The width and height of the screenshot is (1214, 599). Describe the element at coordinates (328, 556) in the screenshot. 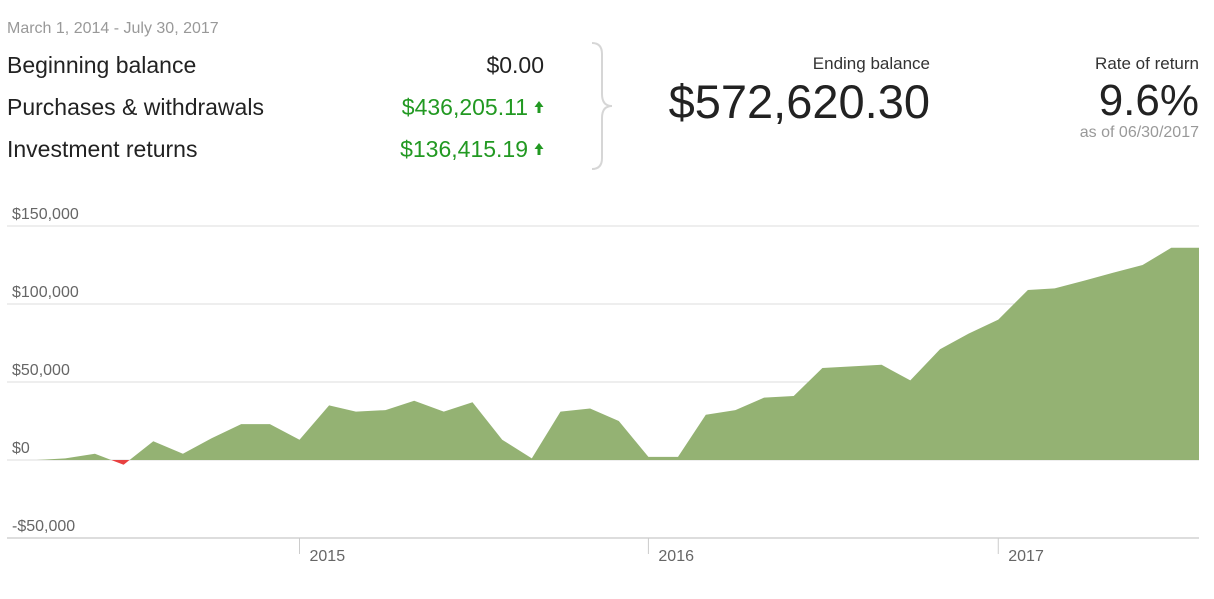

I see `x-tick-label: 2015` at that location.